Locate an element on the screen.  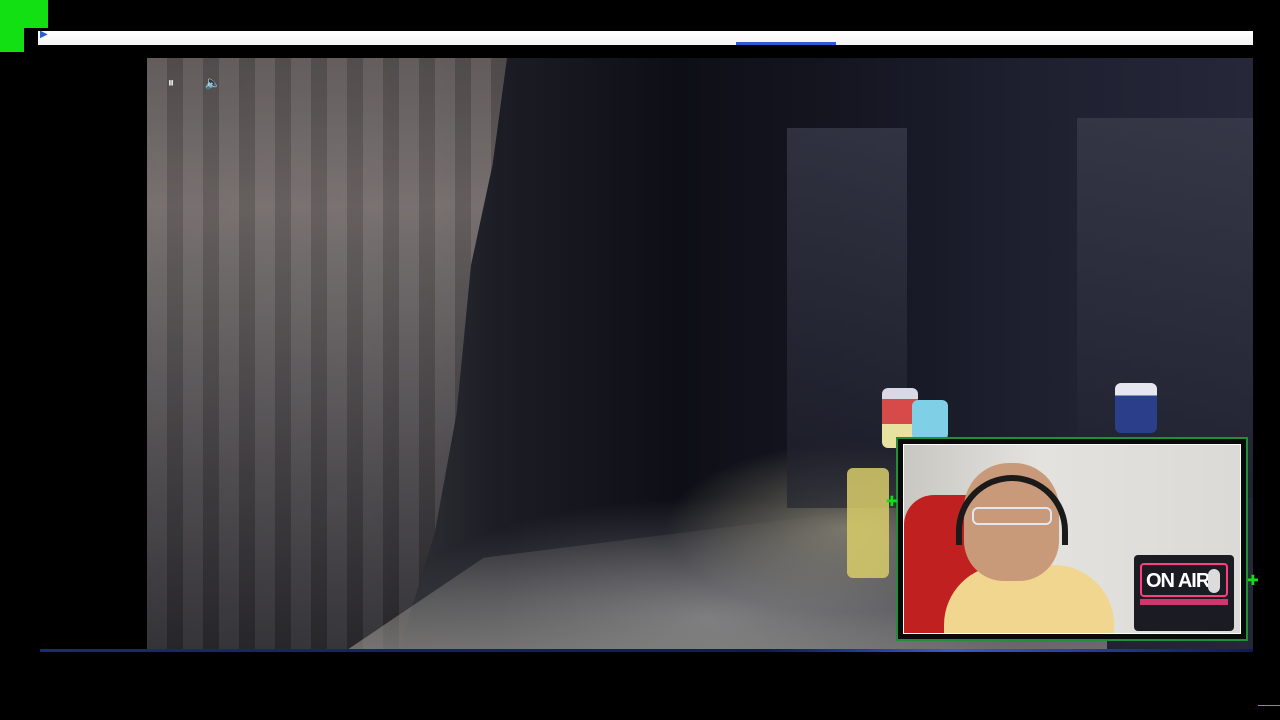
on-air-label: ON AIR is located at coordinates (1178, 581).